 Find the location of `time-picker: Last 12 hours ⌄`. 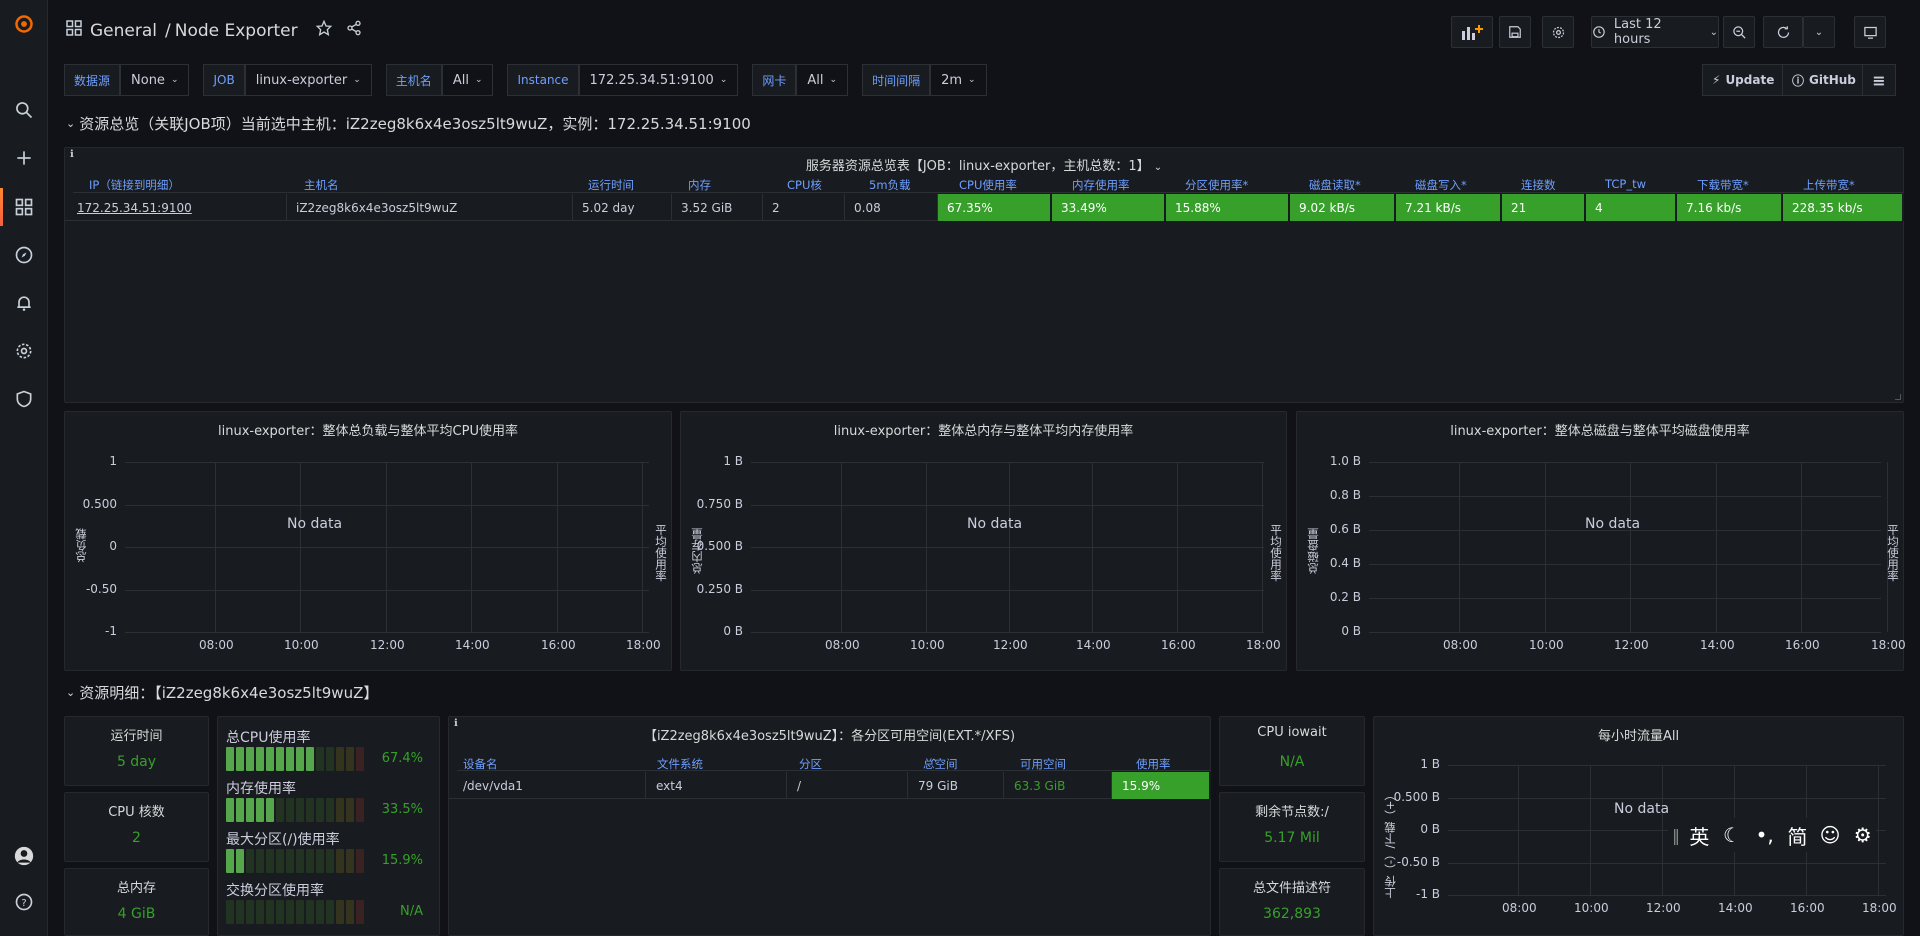

time-picker: Last 12 hours ⌄ is located at coordinates (1655, 32).